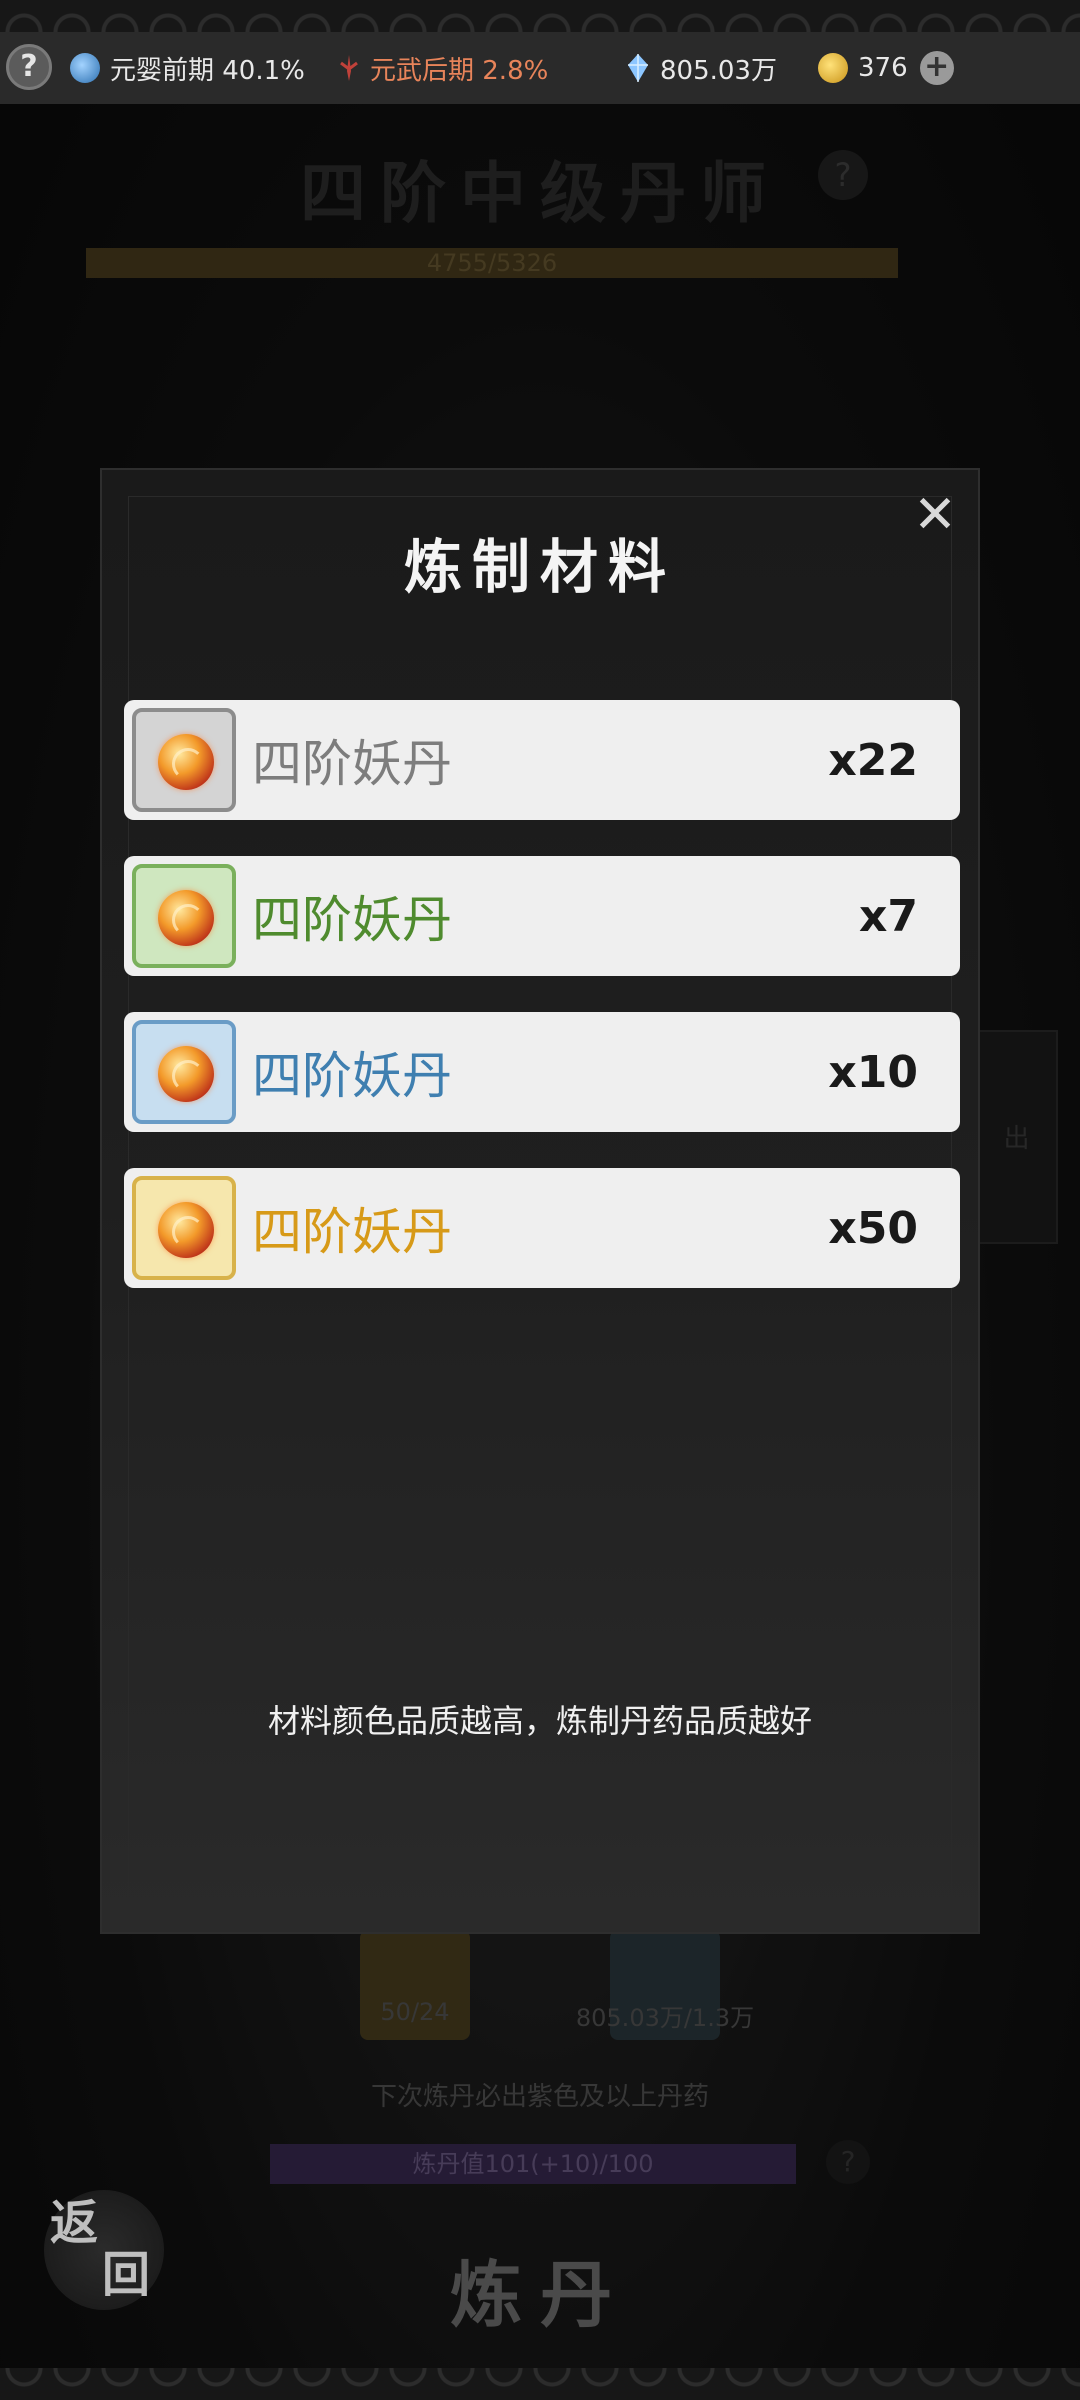 The image size is (1080, 2400). What do you see at coordinates (207, 70) in the screenshot?
I see `realm-progress-1-text: 元婴前期 40.1%` at bounding box center [207, 70].